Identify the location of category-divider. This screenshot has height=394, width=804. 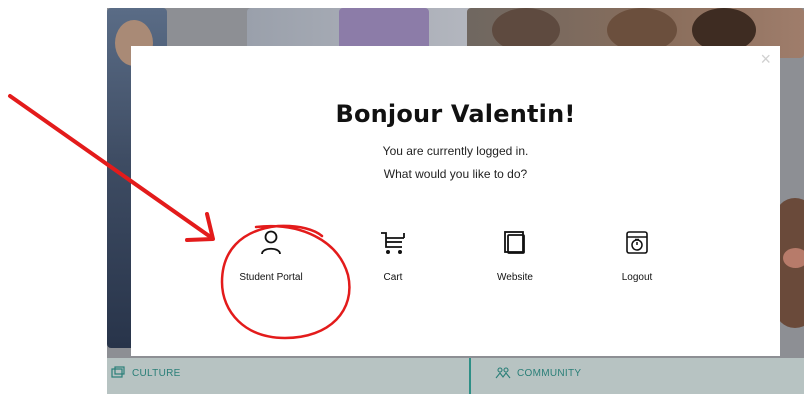
(470, 376).